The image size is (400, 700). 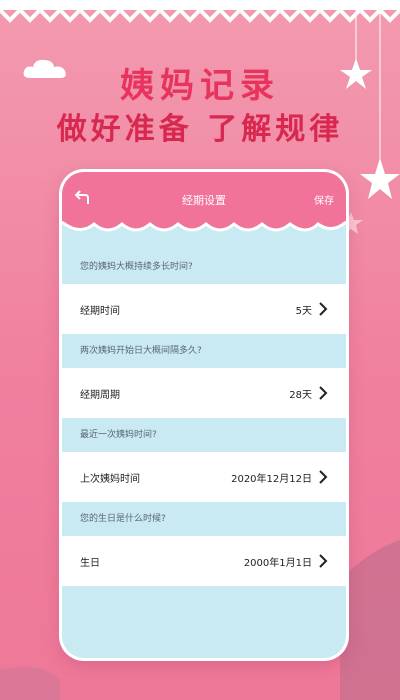 What do you see at coordinates (204, 351) in the screenshot?
I see `question-cycle: 两次姨妈开始日大概间隔多久?` at bounding box center [204, 351].